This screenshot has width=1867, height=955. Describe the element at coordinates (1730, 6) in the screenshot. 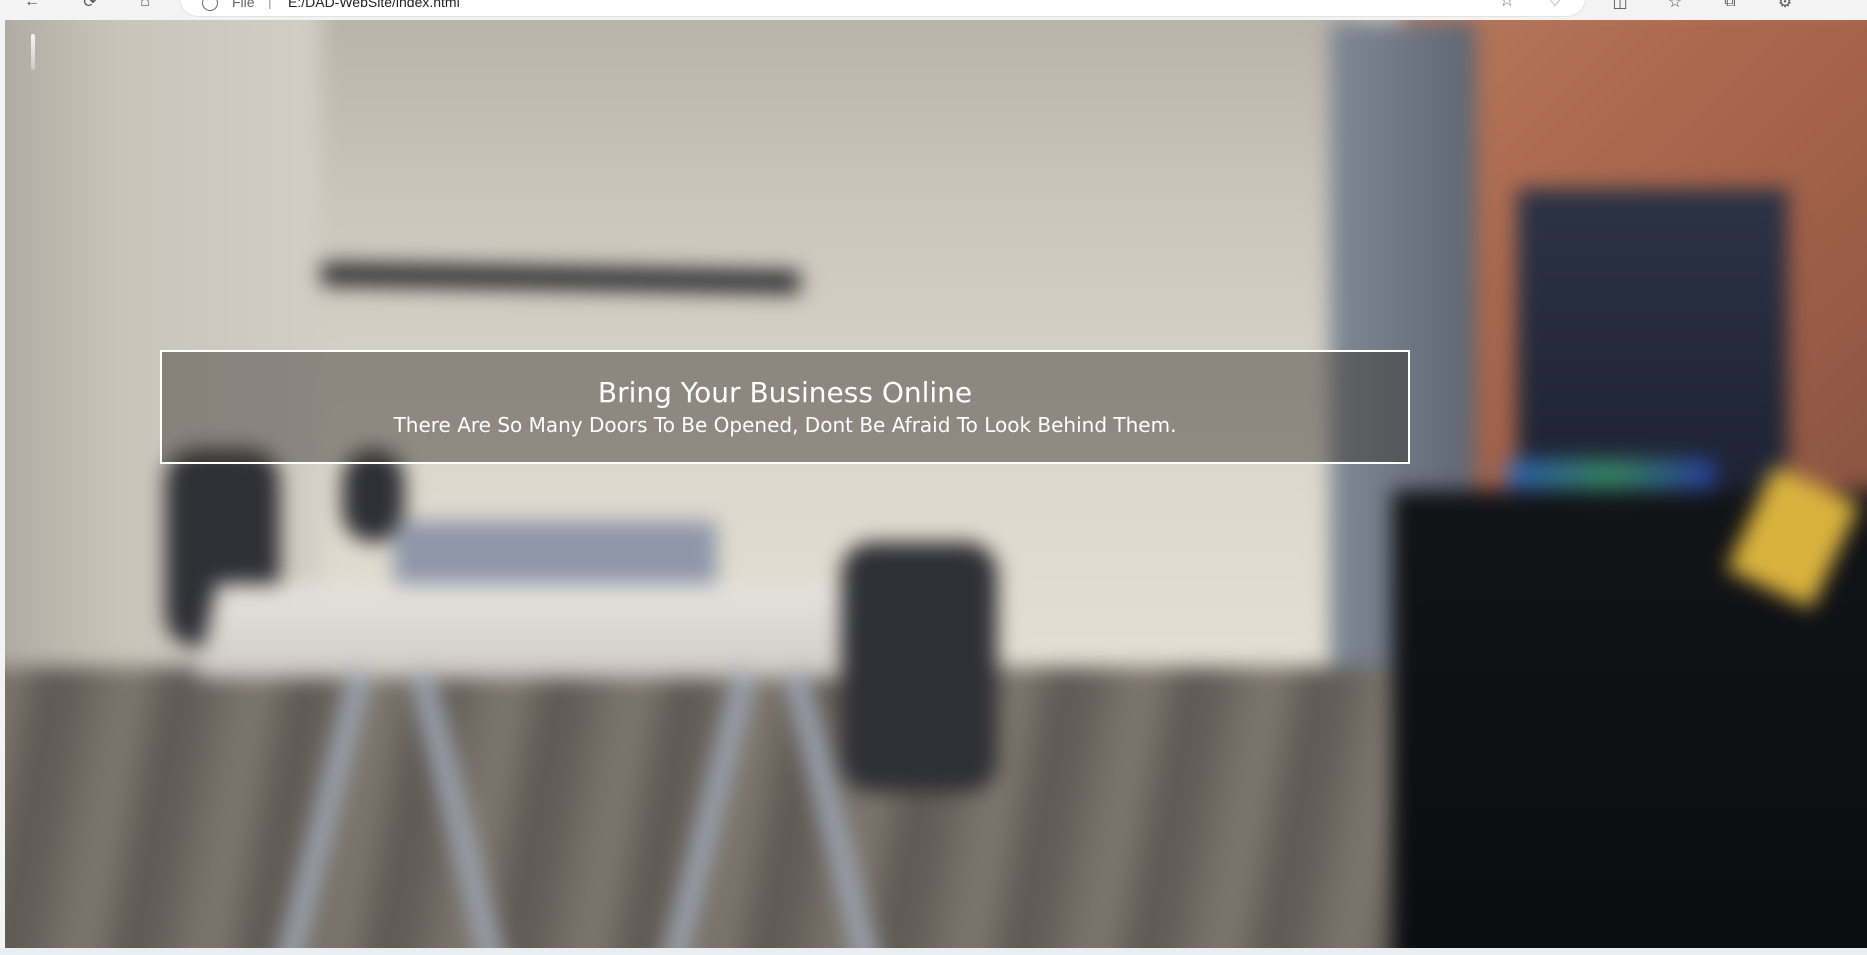

I see `collections-icon: ⧉` at that location.